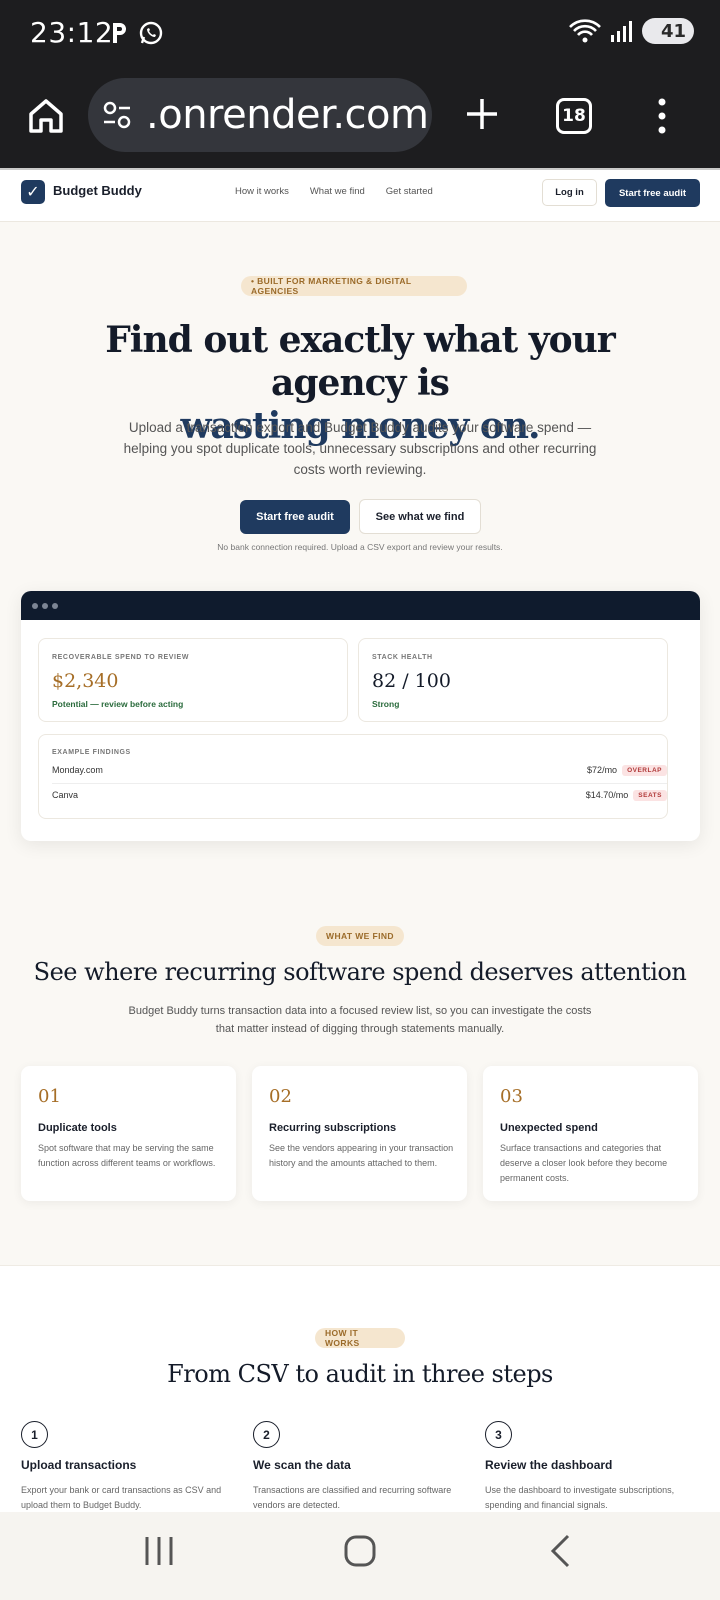 The height and width of the screenshot is (1600, 720). I want to click on new-tab-icon, so click(482, 114).